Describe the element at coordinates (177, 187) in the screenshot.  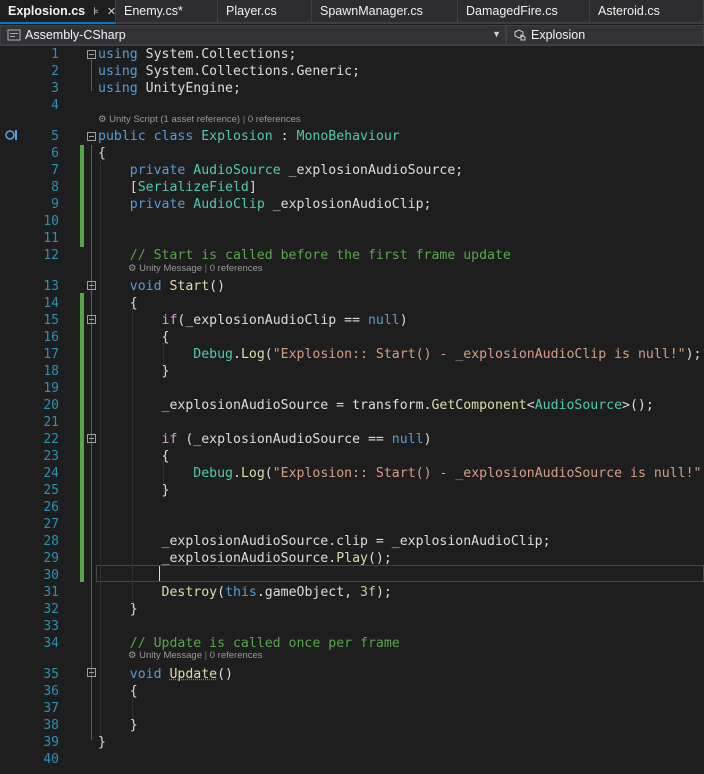
I see `code-text: [SerializeField]` at that location.